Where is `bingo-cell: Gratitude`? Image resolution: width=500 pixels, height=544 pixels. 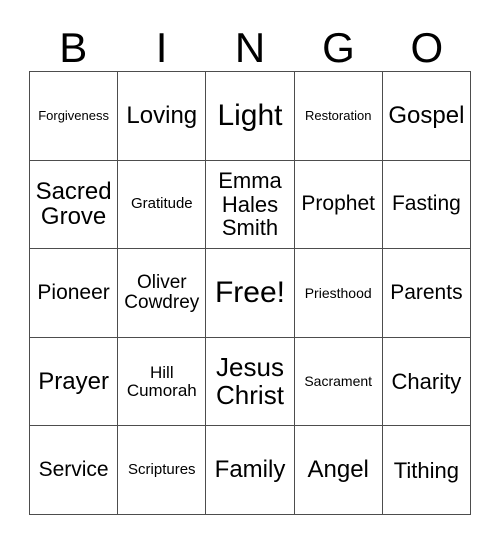
bingo-cell: Gratitude is located at coordinates (162, 205).